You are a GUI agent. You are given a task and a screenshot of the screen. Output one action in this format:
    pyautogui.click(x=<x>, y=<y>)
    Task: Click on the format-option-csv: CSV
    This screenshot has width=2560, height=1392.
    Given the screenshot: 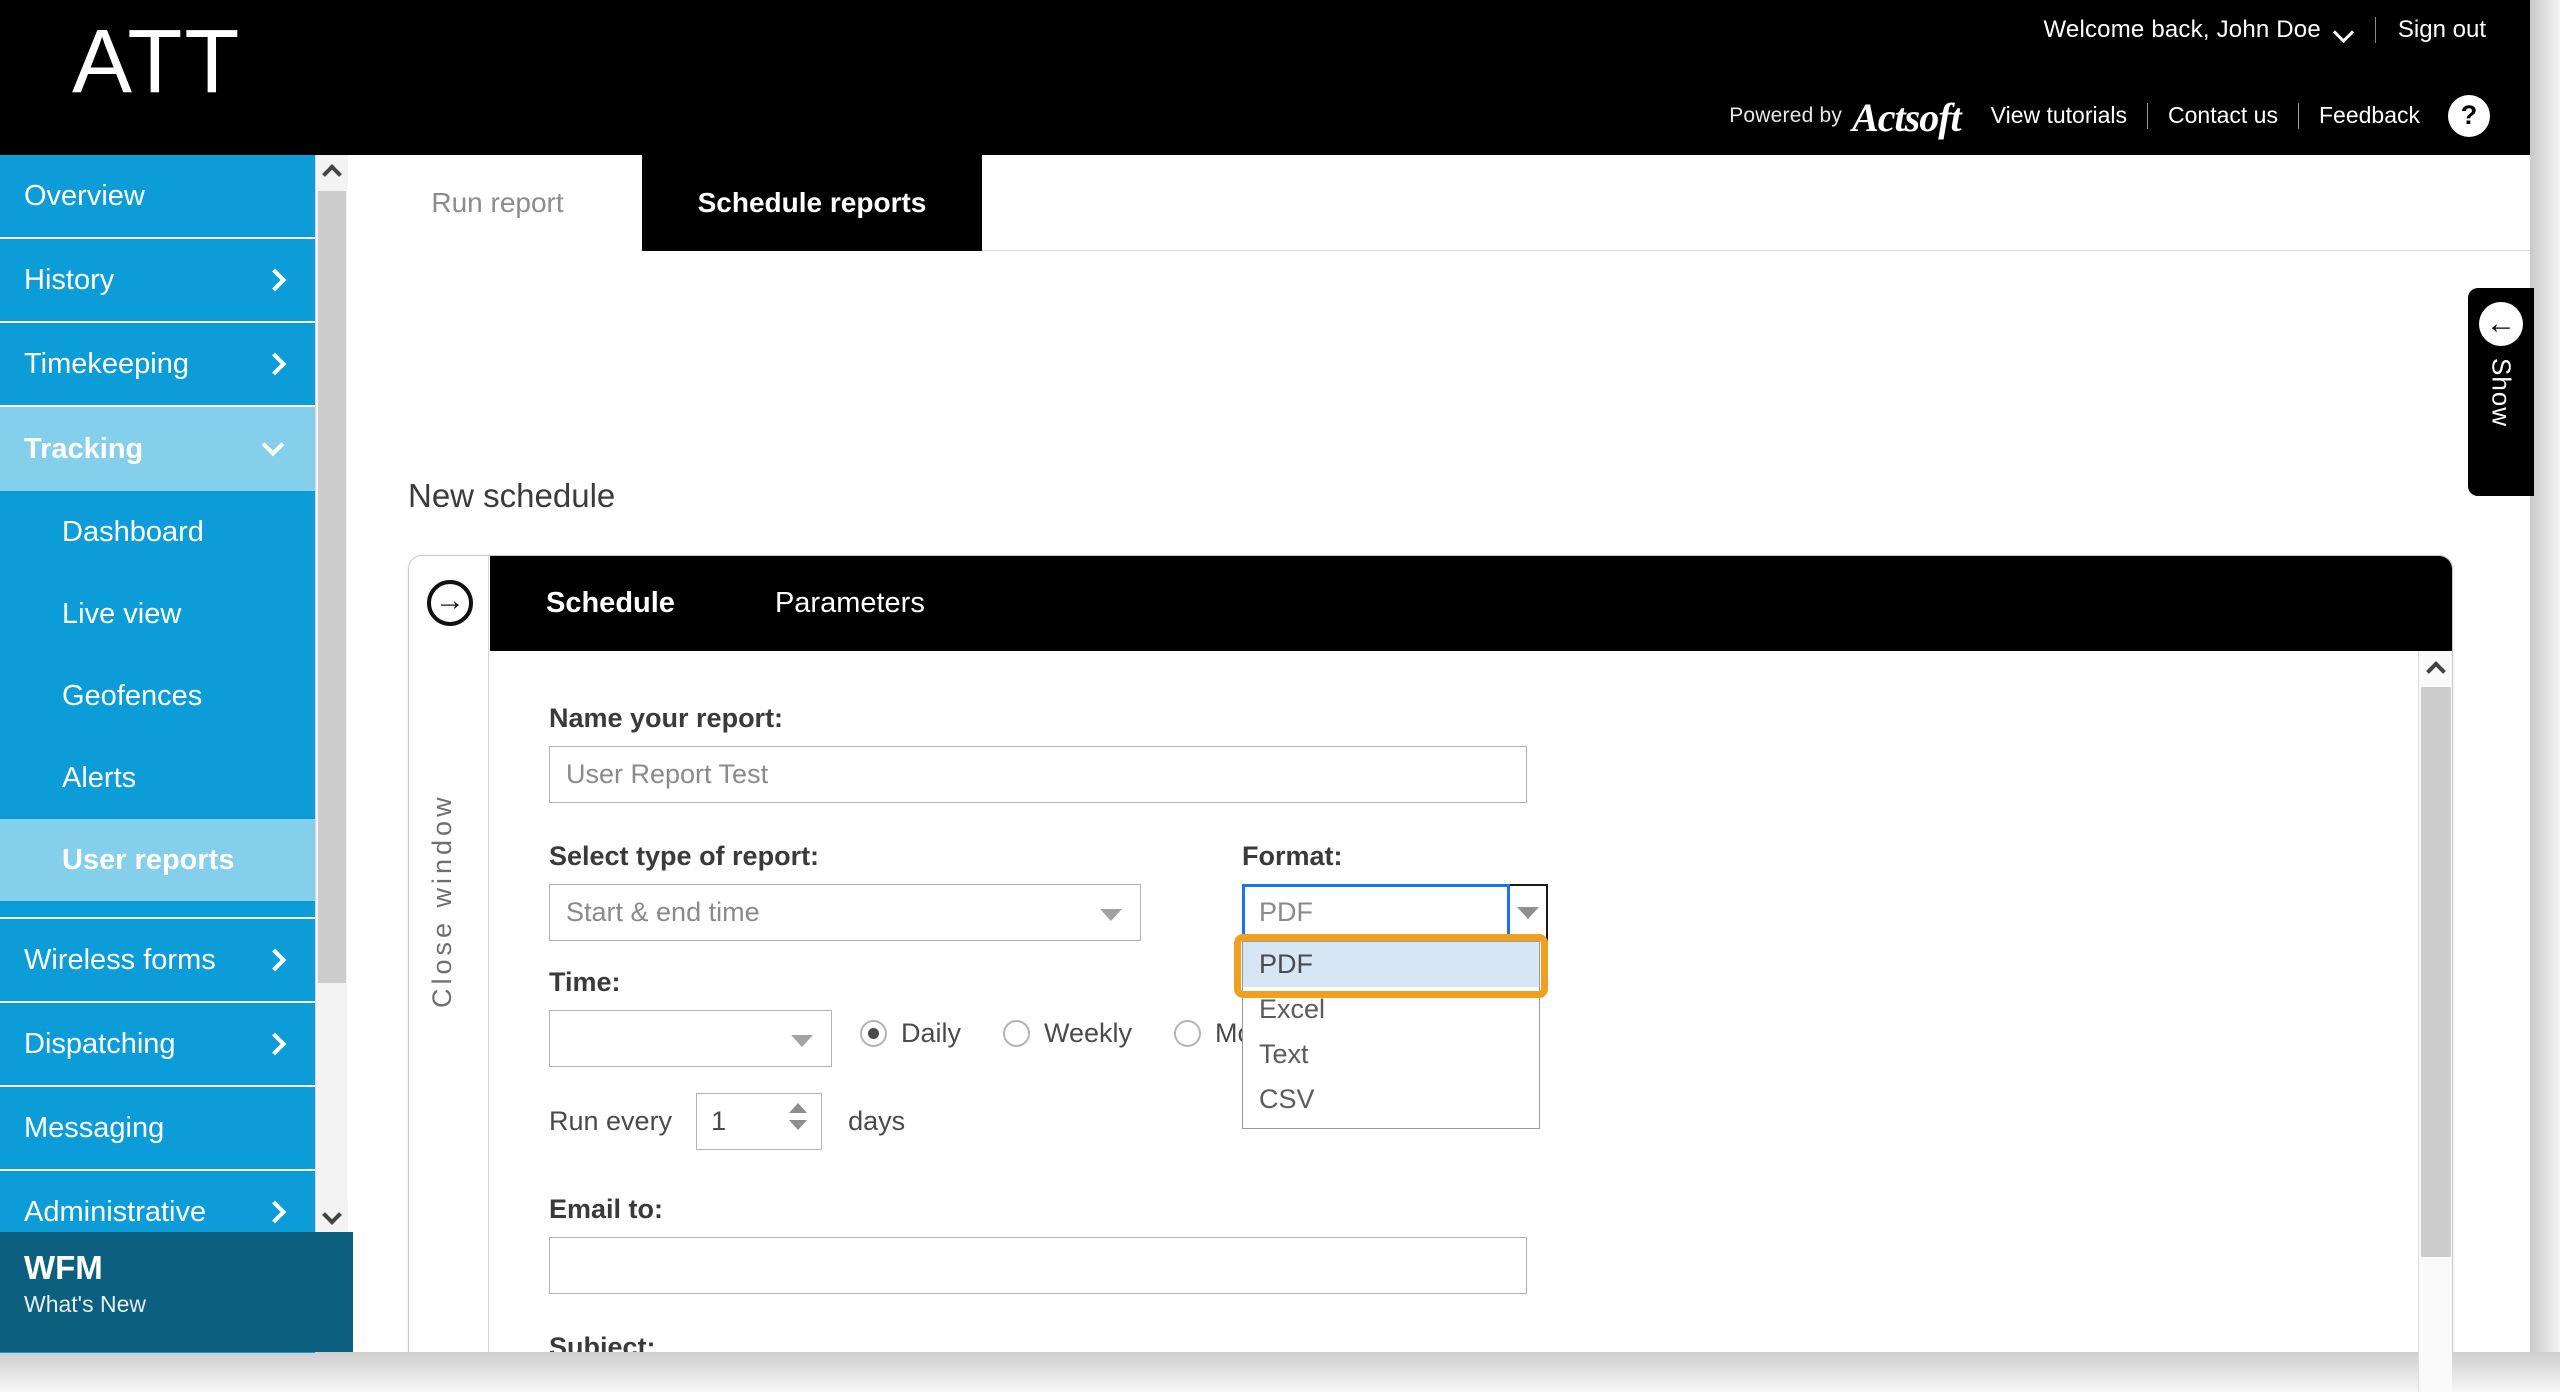 What is the action you would take?
    pyautogui.click(x=1391, y=1099)
    